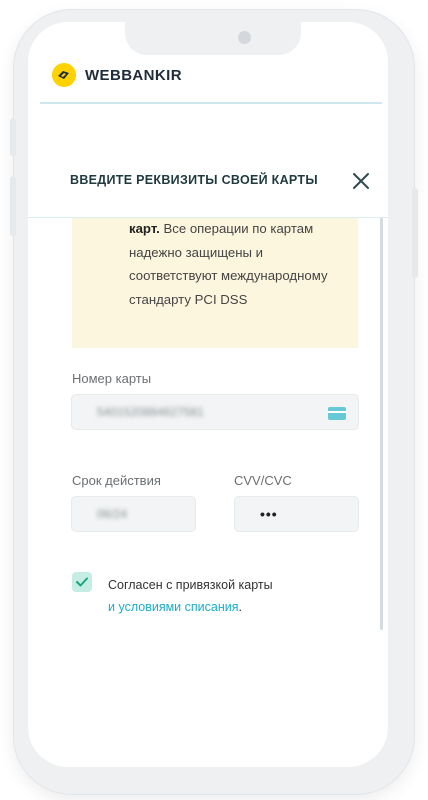 The image size is (428, 800). Describe the element at coordinates (296, 514) in the screenshot. I see `cvv-field: •••` at that location.